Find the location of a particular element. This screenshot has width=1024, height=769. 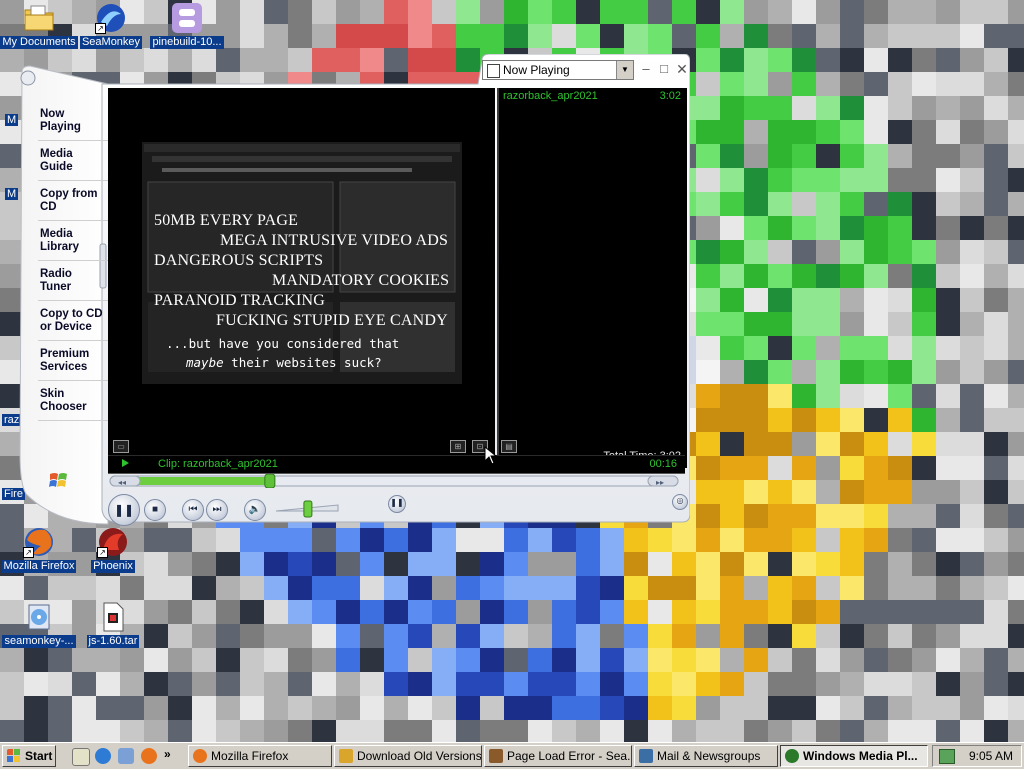

taskbar-button-label: Mail & Newsgroups is located at coordinates (709, 756).